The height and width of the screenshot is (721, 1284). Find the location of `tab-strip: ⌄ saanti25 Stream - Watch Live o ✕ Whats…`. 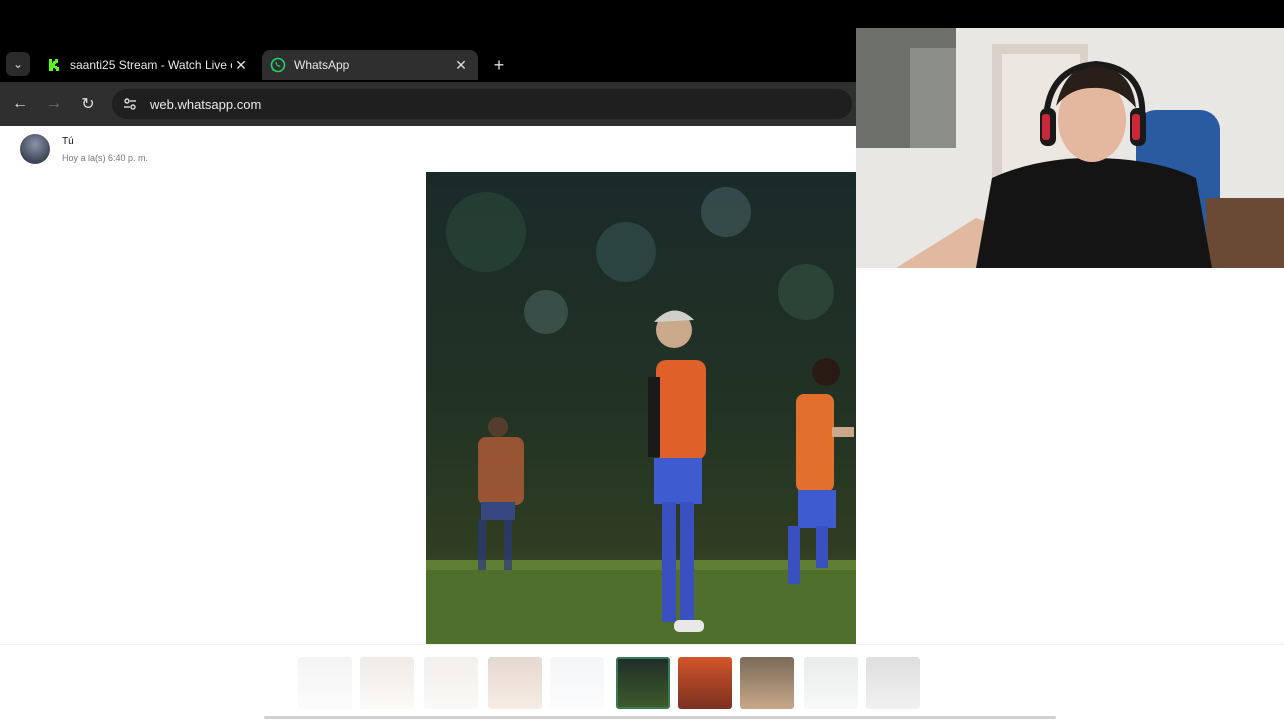

tab-strip: ⌄ saanti25 Stream - Watch Live o ✕ Whats… is located at coordinates (428, 65).